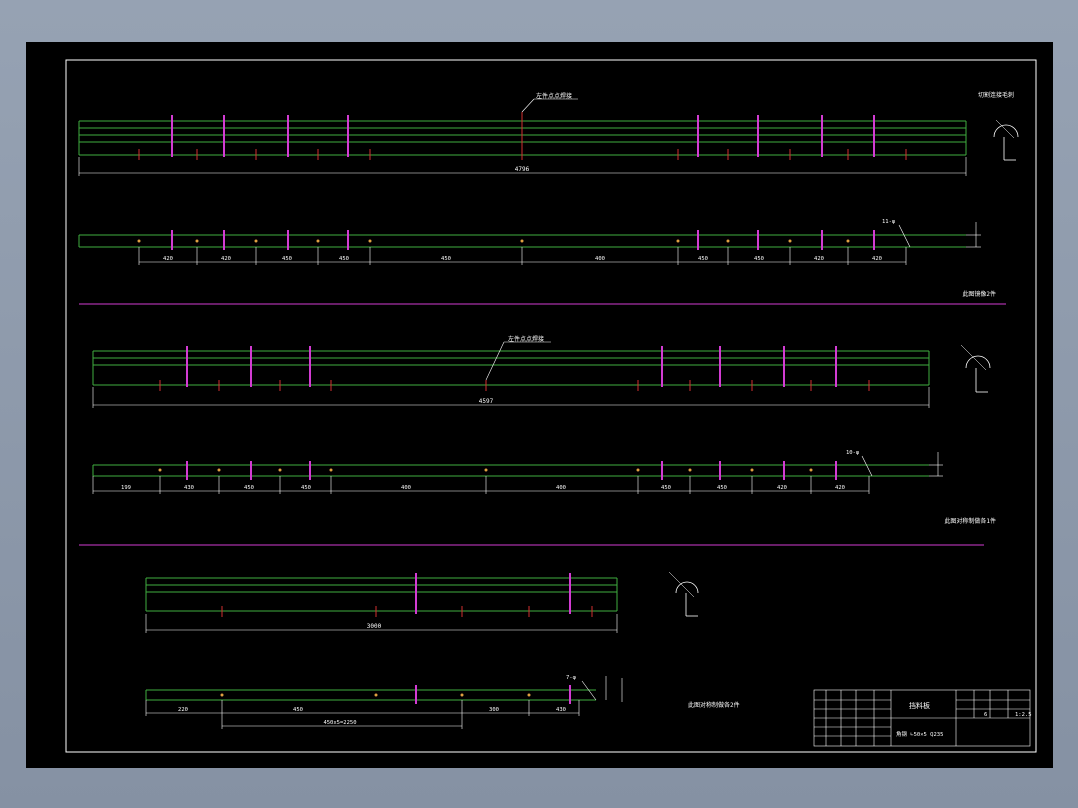 Image resolution: width=1078 pixels, height=808 pixels. What do you see at coordinates (996, 95) in the screenshot?
I see `top-right-note: 切割连接毛刺` at bounding box center [996, 95].